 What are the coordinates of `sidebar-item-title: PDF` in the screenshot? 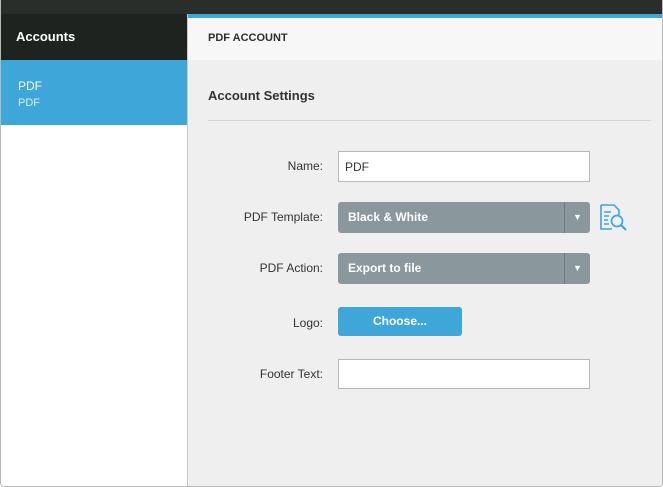 It's located at (30, 86).